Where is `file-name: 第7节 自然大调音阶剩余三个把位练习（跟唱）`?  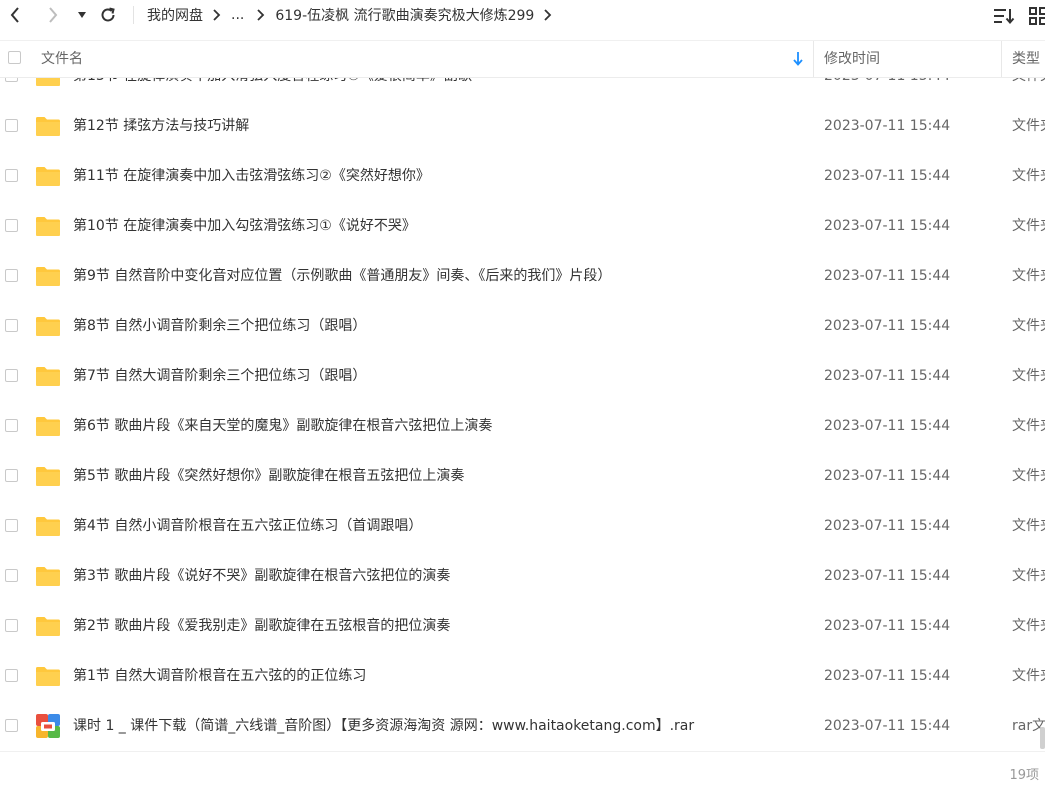
file-name: 第7节 自然大调音阶剩余三个把位练习（跟唱） is located at coordinates (219, 376).